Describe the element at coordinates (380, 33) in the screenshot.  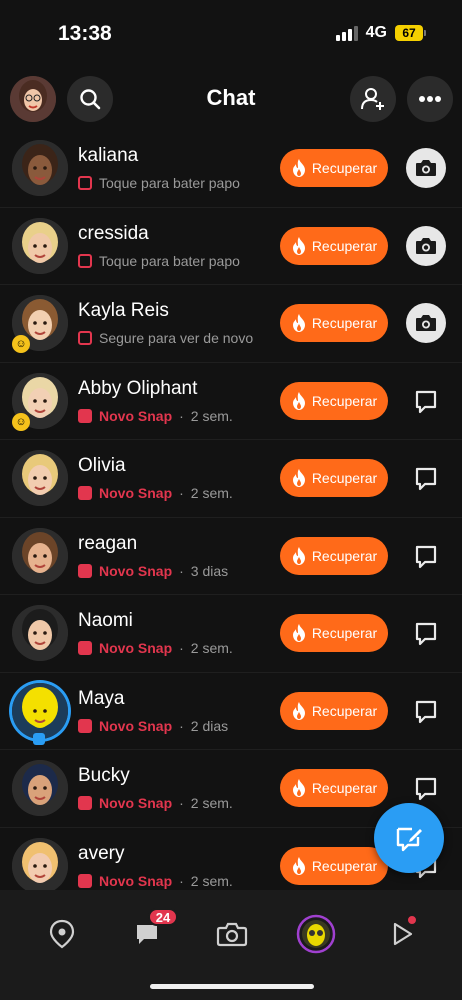
I see `status-indicators: 4G 67` at that location.